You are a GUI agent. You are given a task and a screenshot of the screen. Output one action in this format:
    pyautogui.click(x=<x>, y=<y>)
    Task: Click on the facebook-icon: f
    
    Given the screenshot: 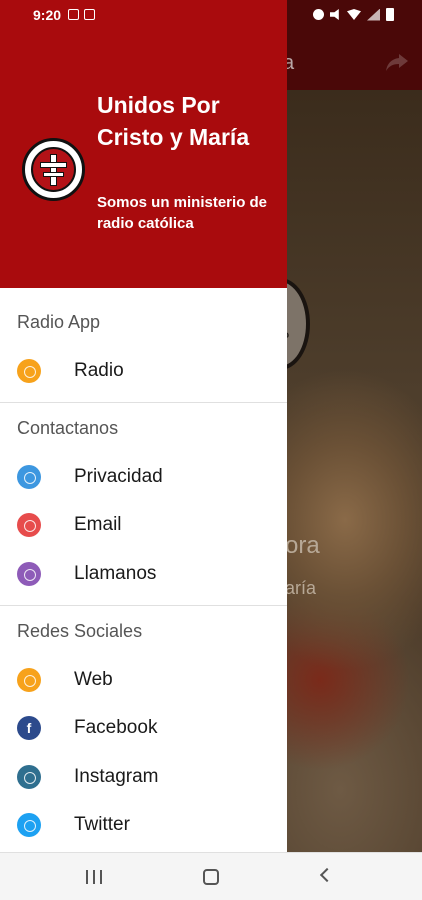 What is the action you would take?
    pyautogui.click(x=29, y=728)
    